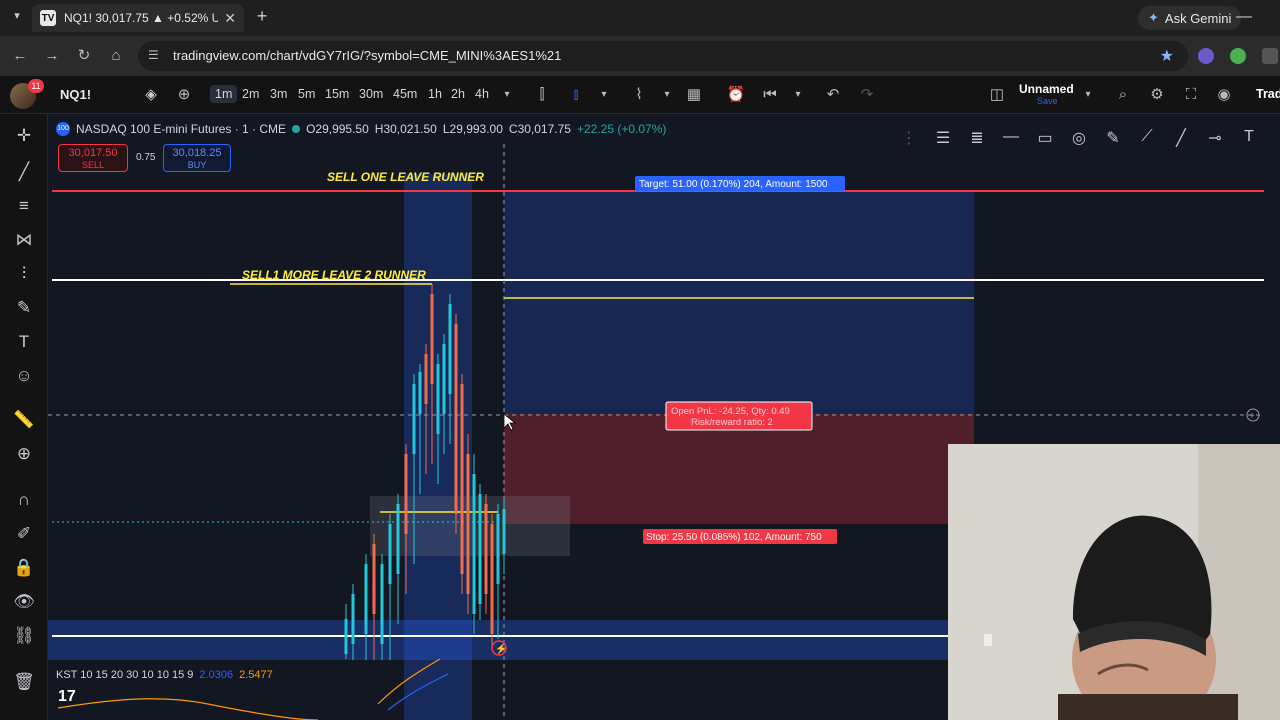 This screenshot has width=1280, height=720. What do you see at coordinates (224, 94) in the screenshot?
I see `timeframe-1m: 1m` at bounding box center [224, 94].